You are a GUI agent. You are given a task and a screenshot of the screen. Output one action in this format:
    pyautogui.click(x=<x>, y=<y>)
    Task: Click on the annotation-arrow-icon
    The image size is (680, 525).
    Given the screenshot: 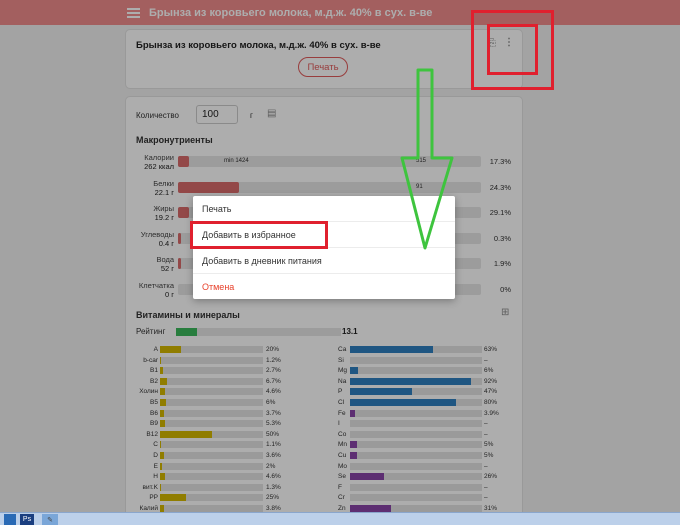 What is the action you would take?
    pyautogui.click(x=427, y=159)
    